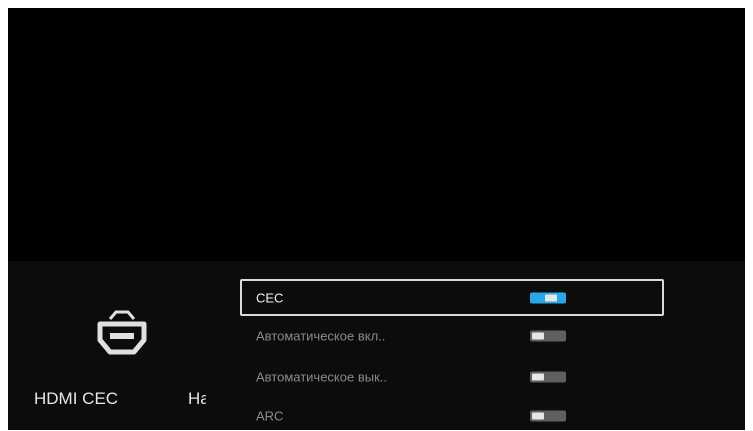  What do you see at coordinates (122, 332) in the screenshot?
I see `hdmi-icon` at bounding box center [122, 332].